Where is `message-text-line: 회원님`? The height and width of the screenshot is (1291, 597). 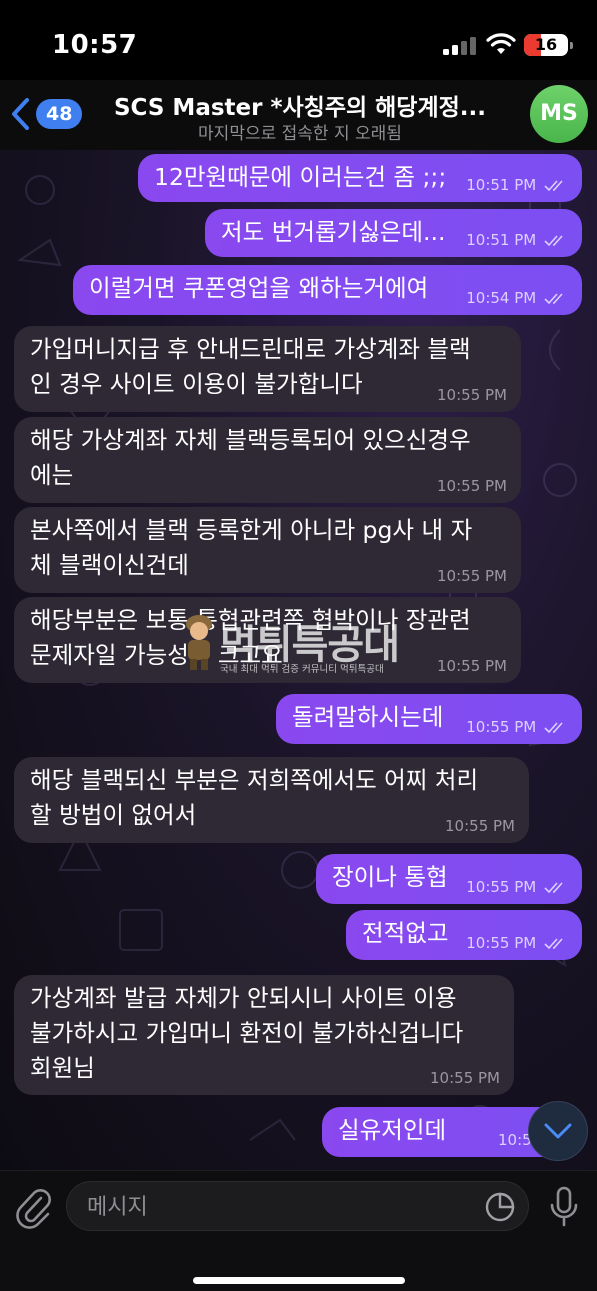
message-text-line: 회원님 is located at coordinates (62, 1068).